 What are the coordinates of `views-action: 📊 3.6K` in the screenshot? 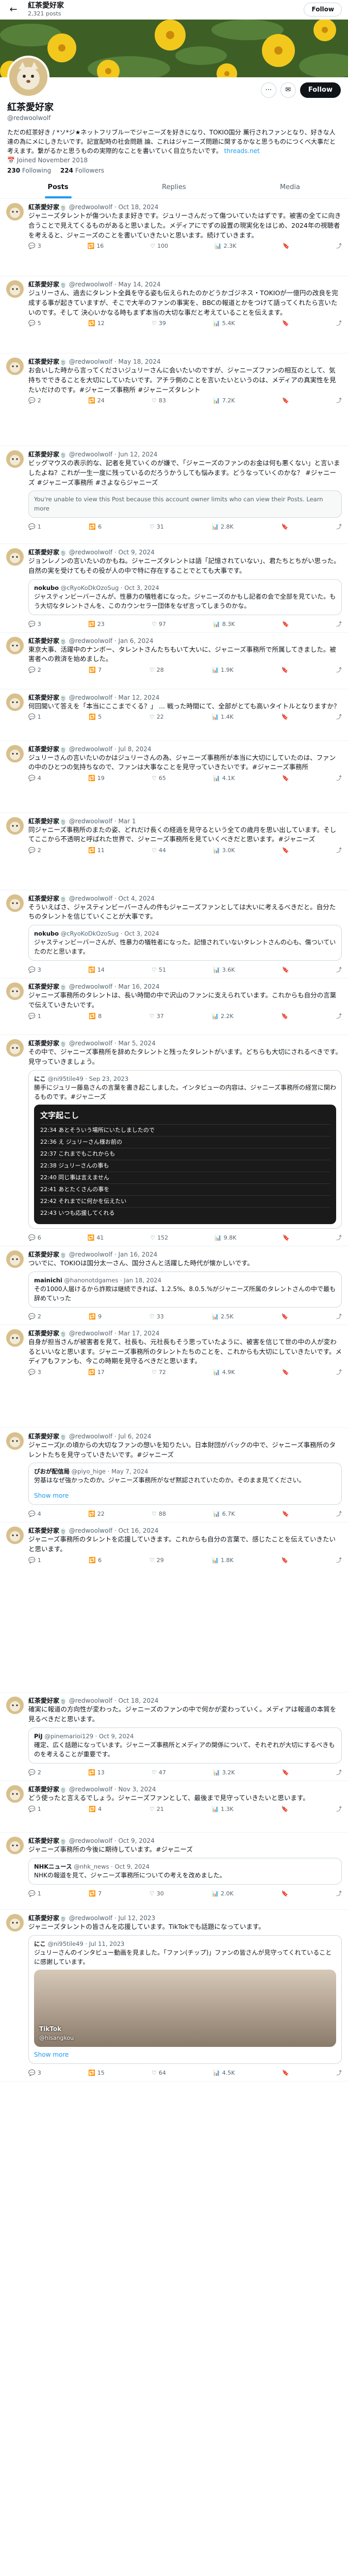 It's located at (224, 970).